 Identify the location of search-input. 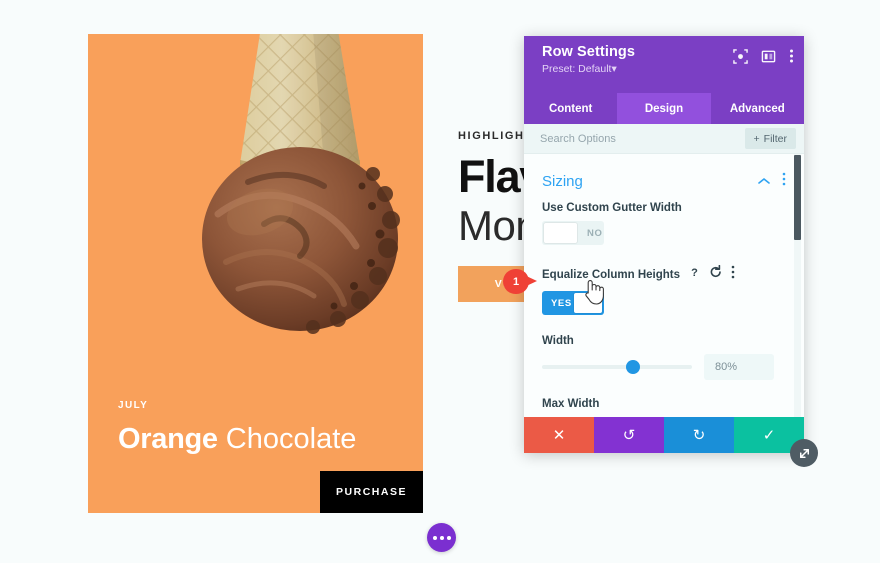
(639, 138).